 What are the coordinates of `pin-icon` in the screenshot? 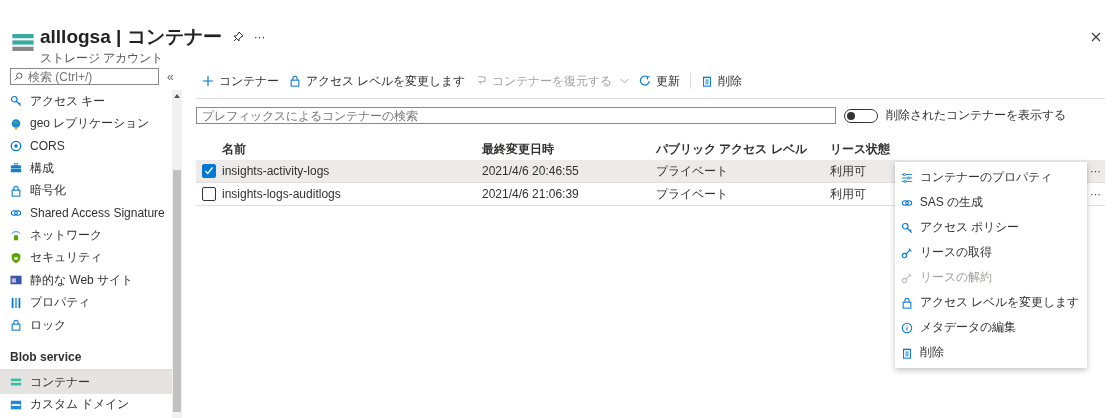 It's located at (237, 37).